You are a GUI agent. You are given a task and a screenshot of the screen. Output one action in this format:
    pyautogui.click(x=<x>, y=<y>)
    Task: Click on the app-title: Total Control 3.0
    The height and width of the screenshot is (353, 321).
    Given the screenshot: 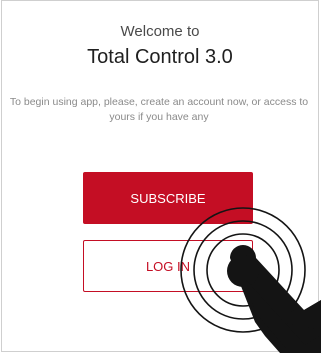 What is the action you would take?
    pyautogui.click(x=160, y=57)
    